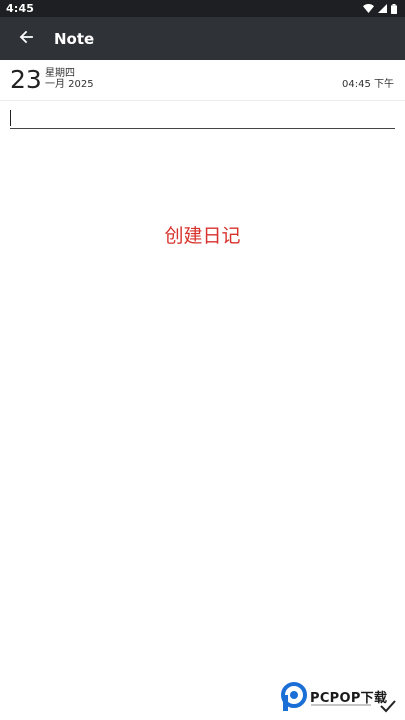 The width and height of the screenshot is (405, 720). I want to click on date-header: 23 星期四 一月 2025 04:45 下午, so click(202, 80).